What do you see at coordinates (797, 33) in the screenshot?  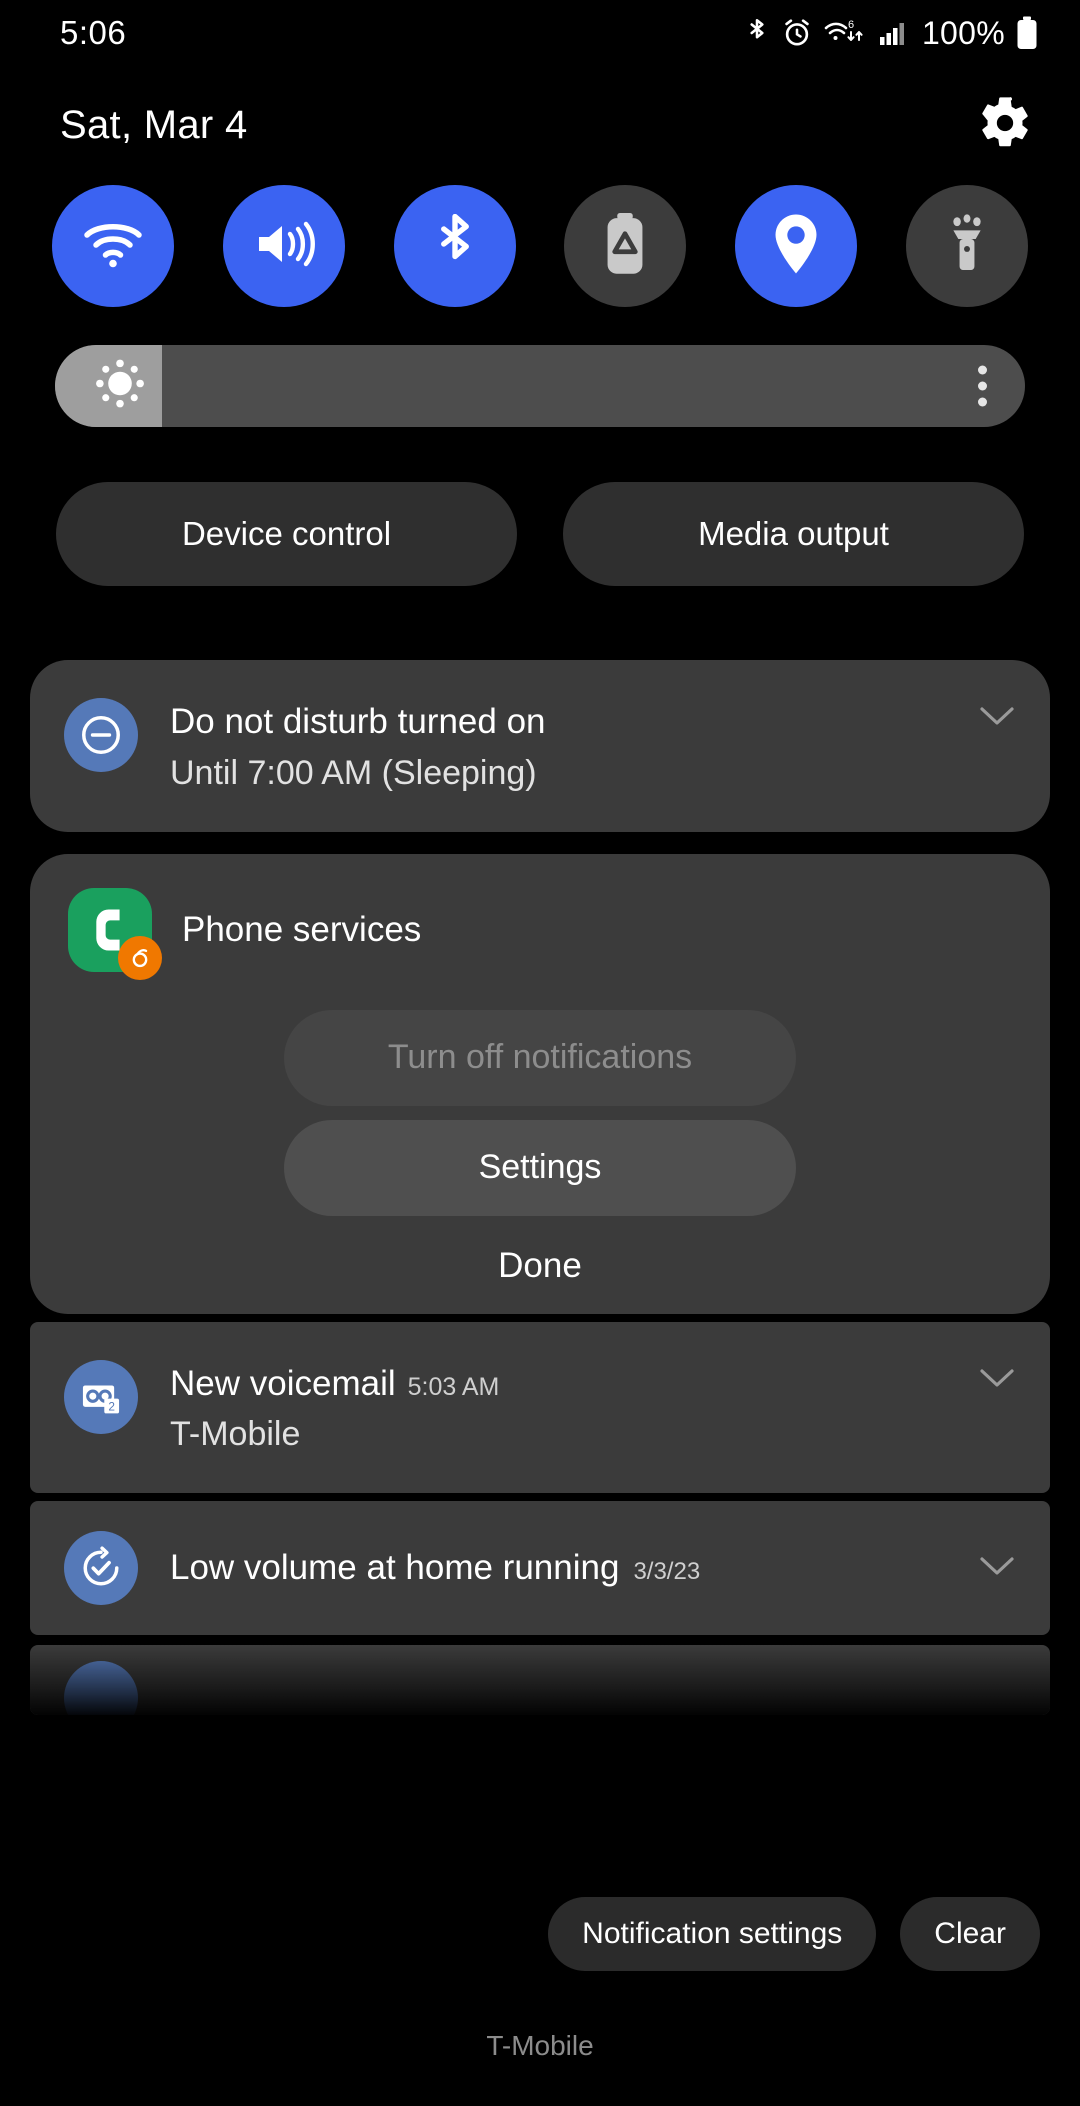 I see `alarm-icon` at bounding box center [797, 33].